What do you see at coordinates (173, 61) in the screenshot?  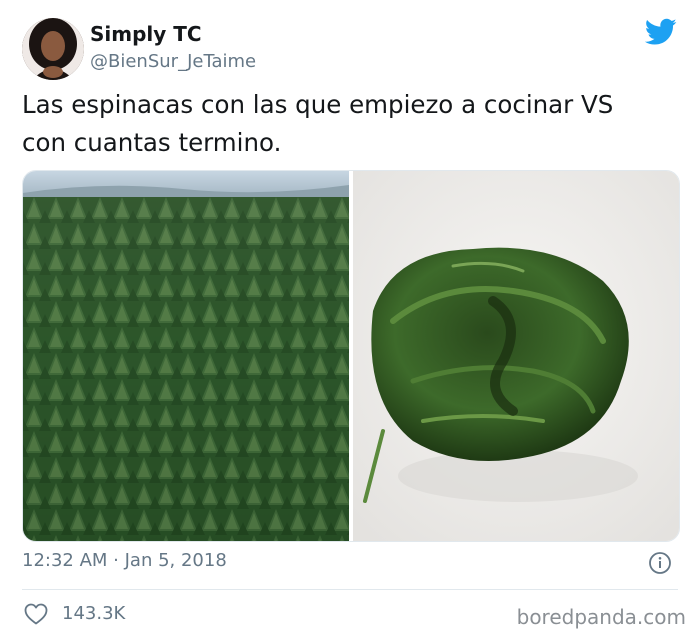 I see `user-handle: @BienSur_JeTaime` at bounding box center [173, 61].